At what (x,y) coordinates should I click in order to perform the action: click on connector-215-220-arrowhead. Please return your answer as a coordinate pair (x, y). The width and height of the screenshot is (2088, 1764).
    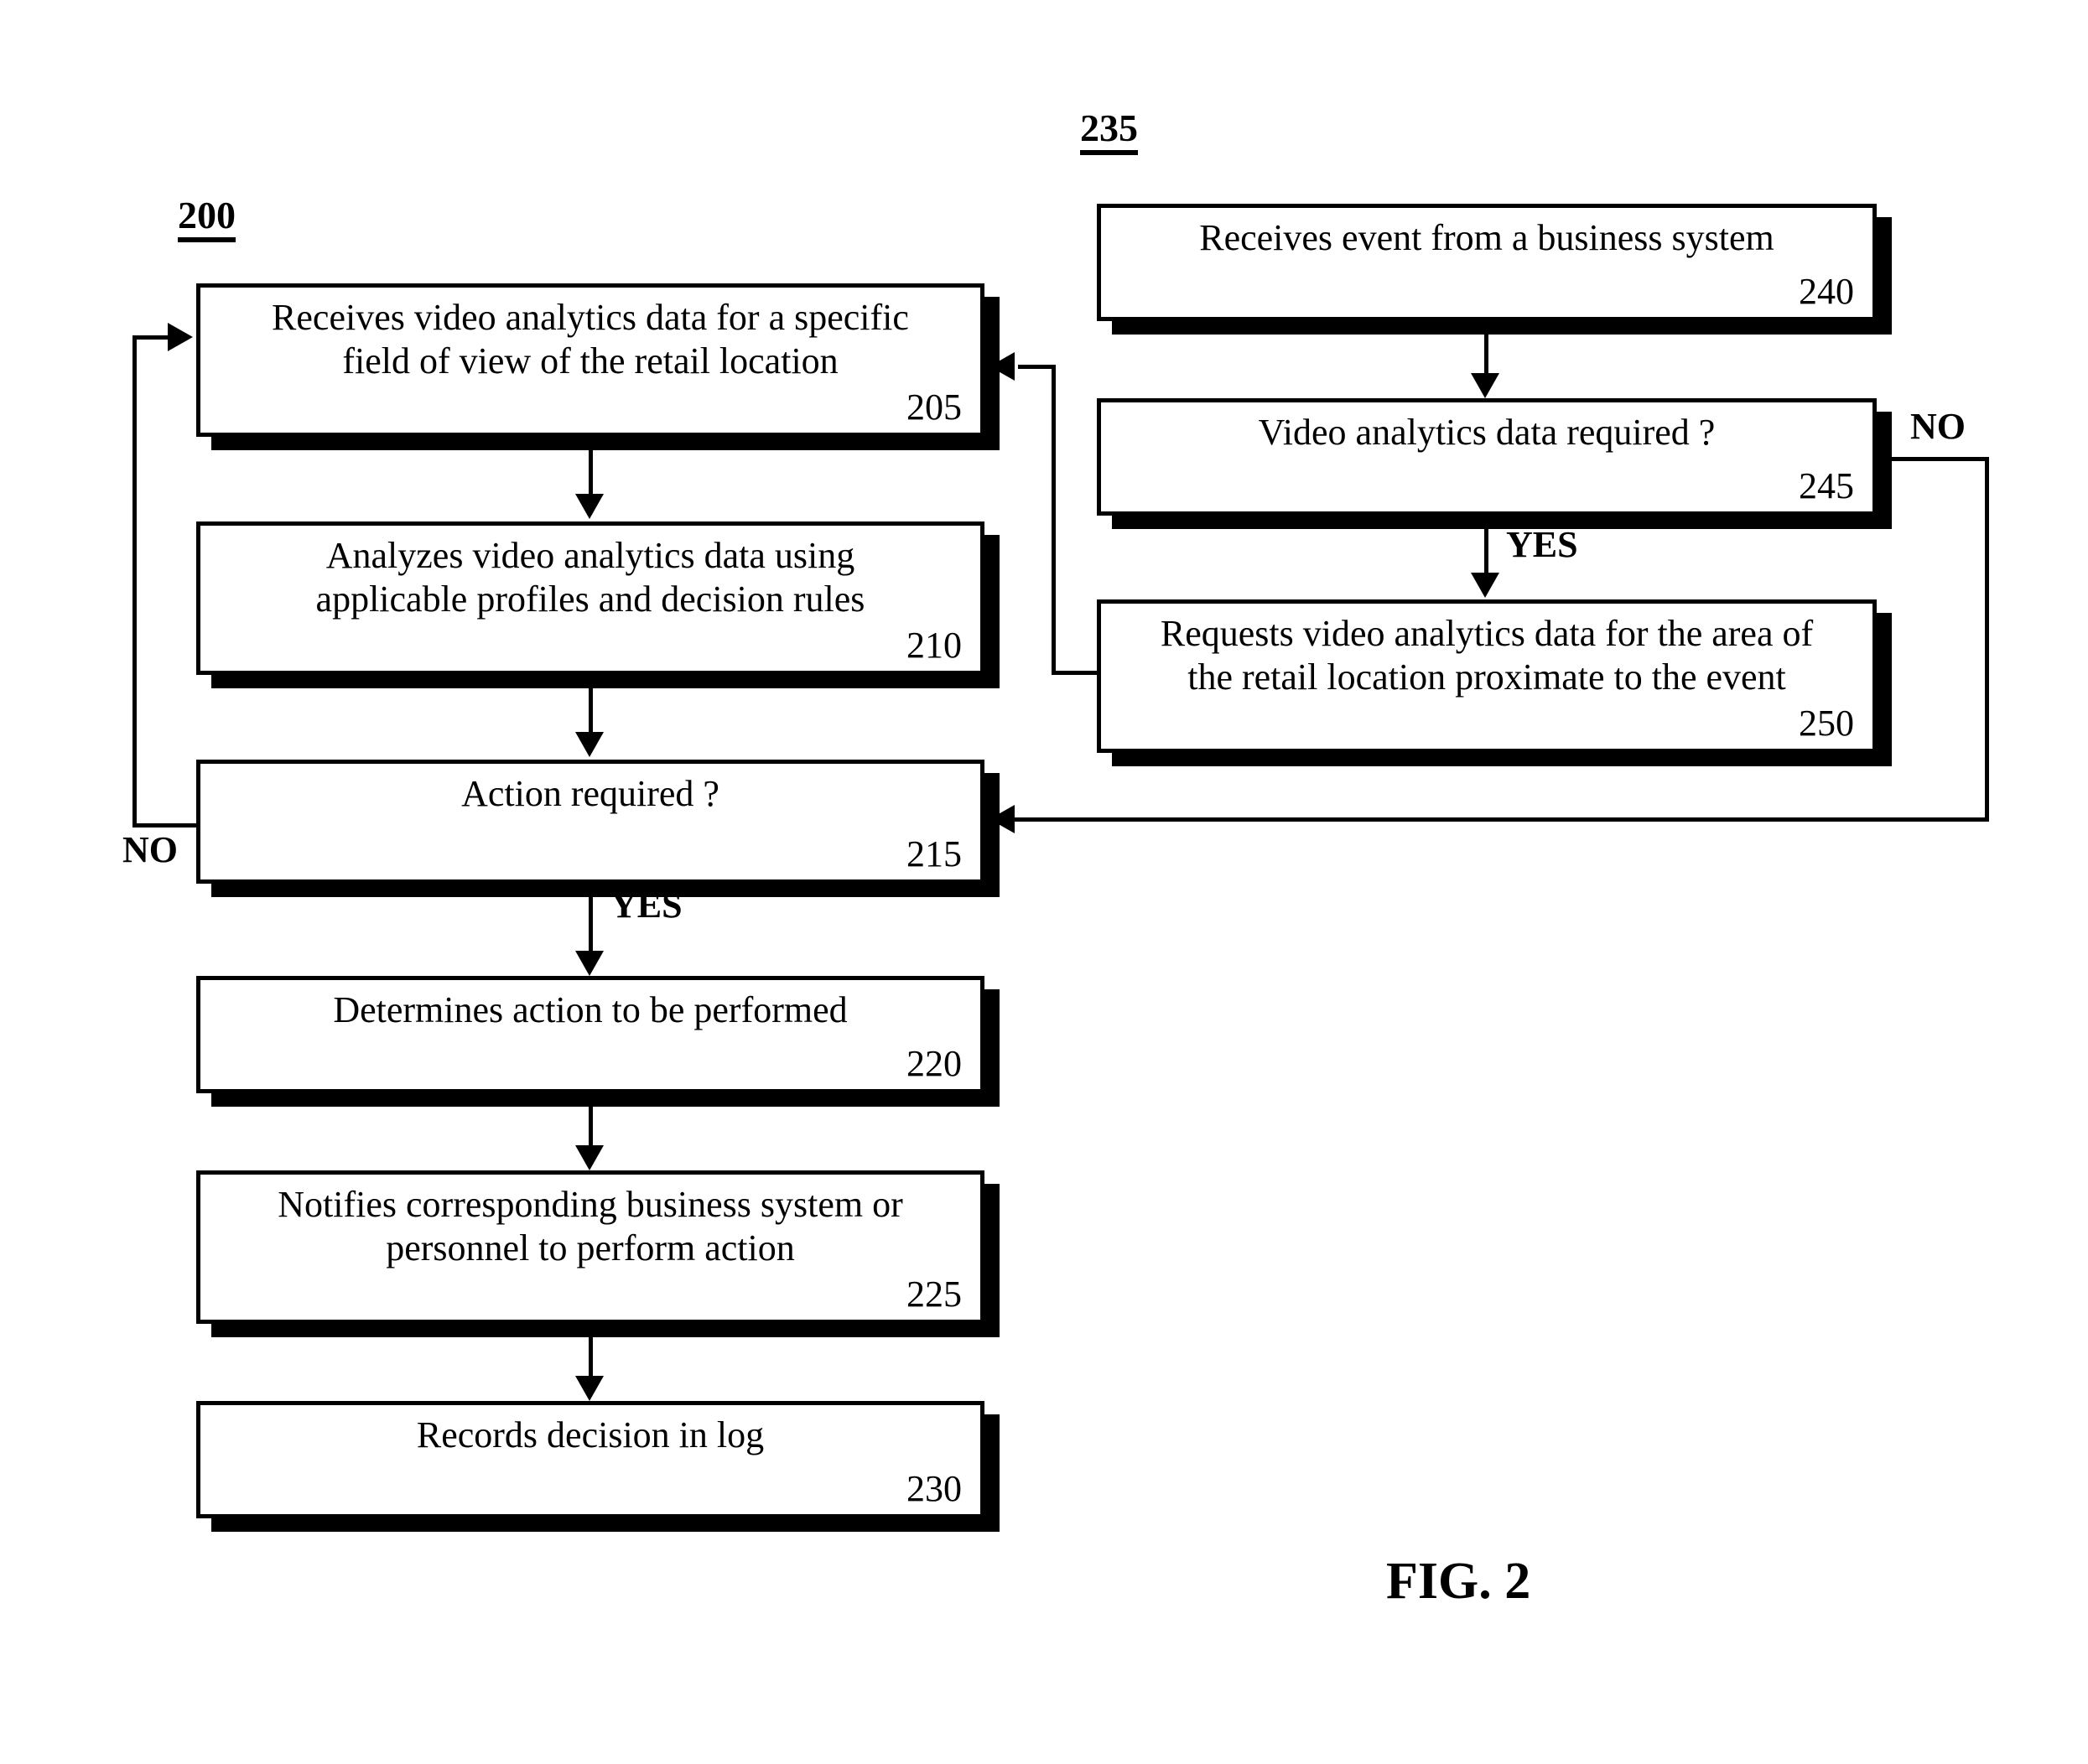
    Looking at the image, I should click on (589, 963).